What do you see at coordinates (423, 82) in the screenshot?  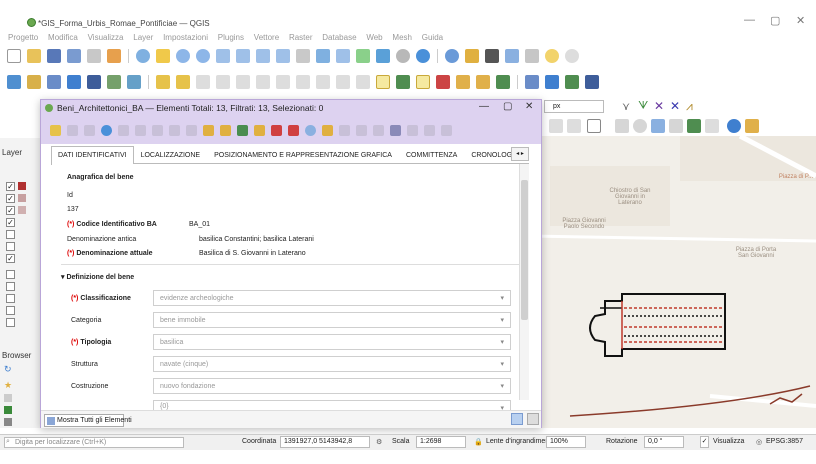 I see `pin-labels-icon` at bounding box center [423, 82].